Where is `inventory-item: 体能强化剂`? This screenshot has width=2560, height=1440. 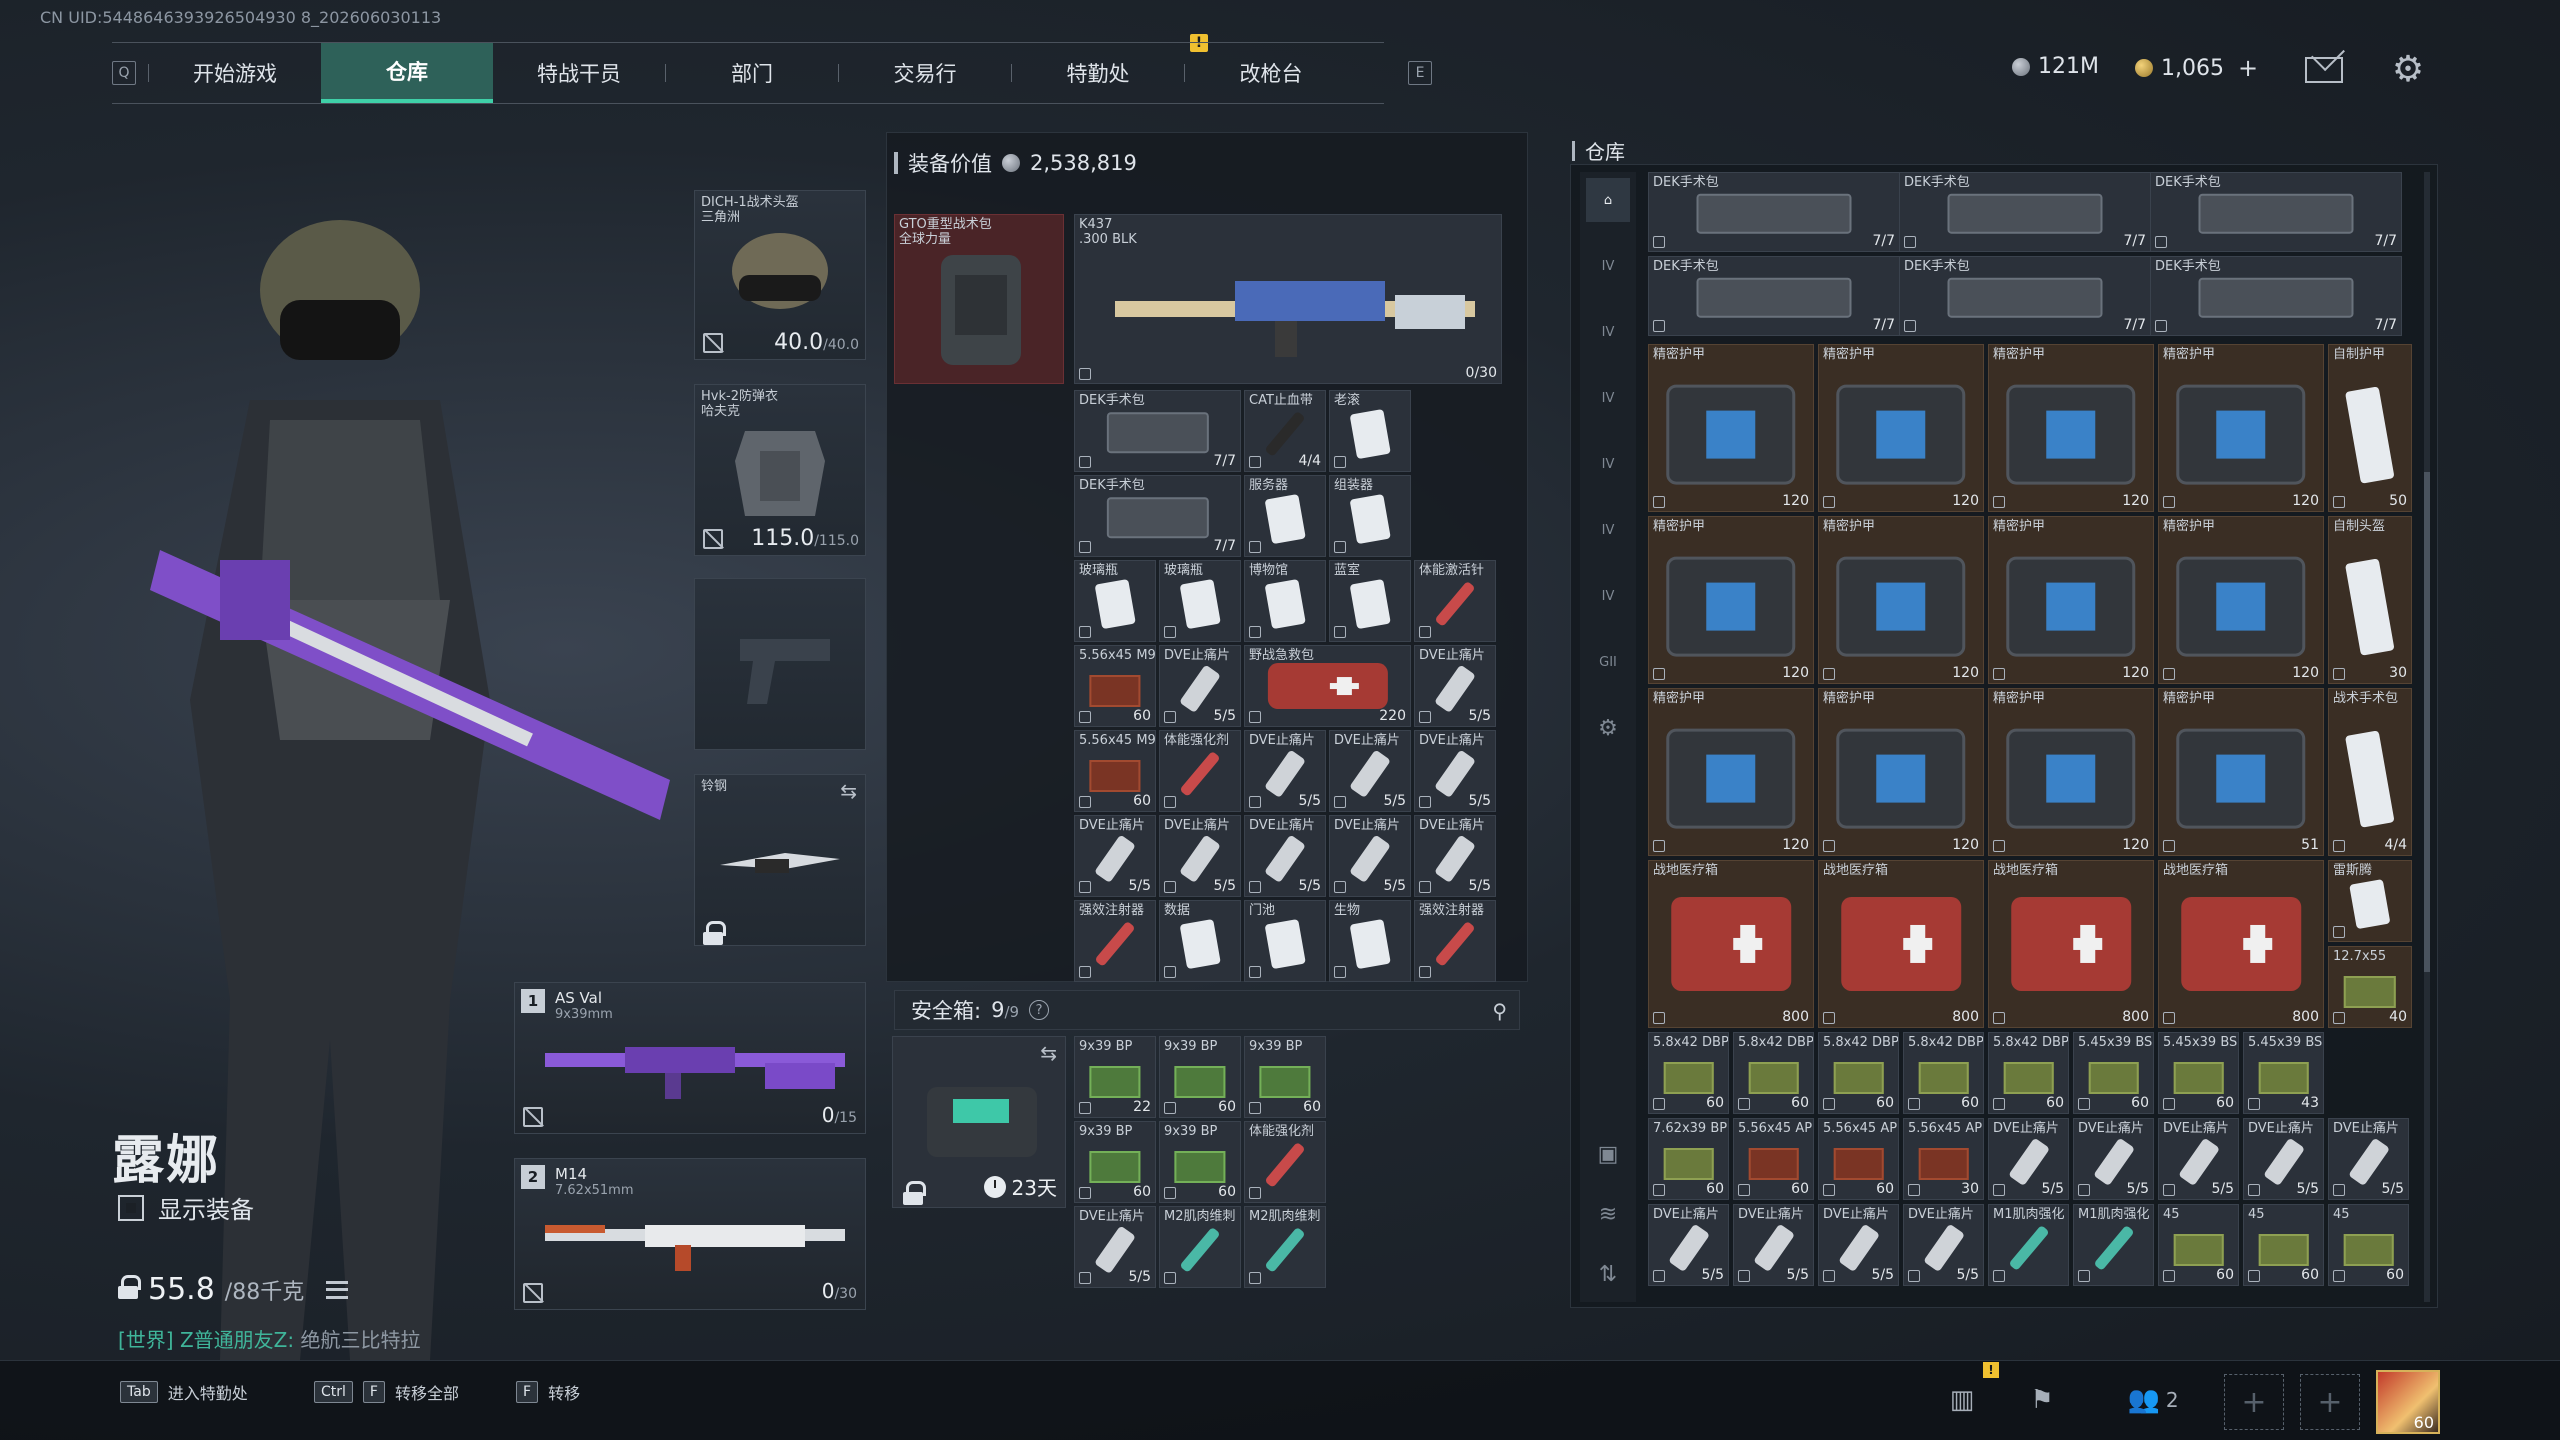
inventory-item: 体能强化剂 is located at coordinates (1200, 771).